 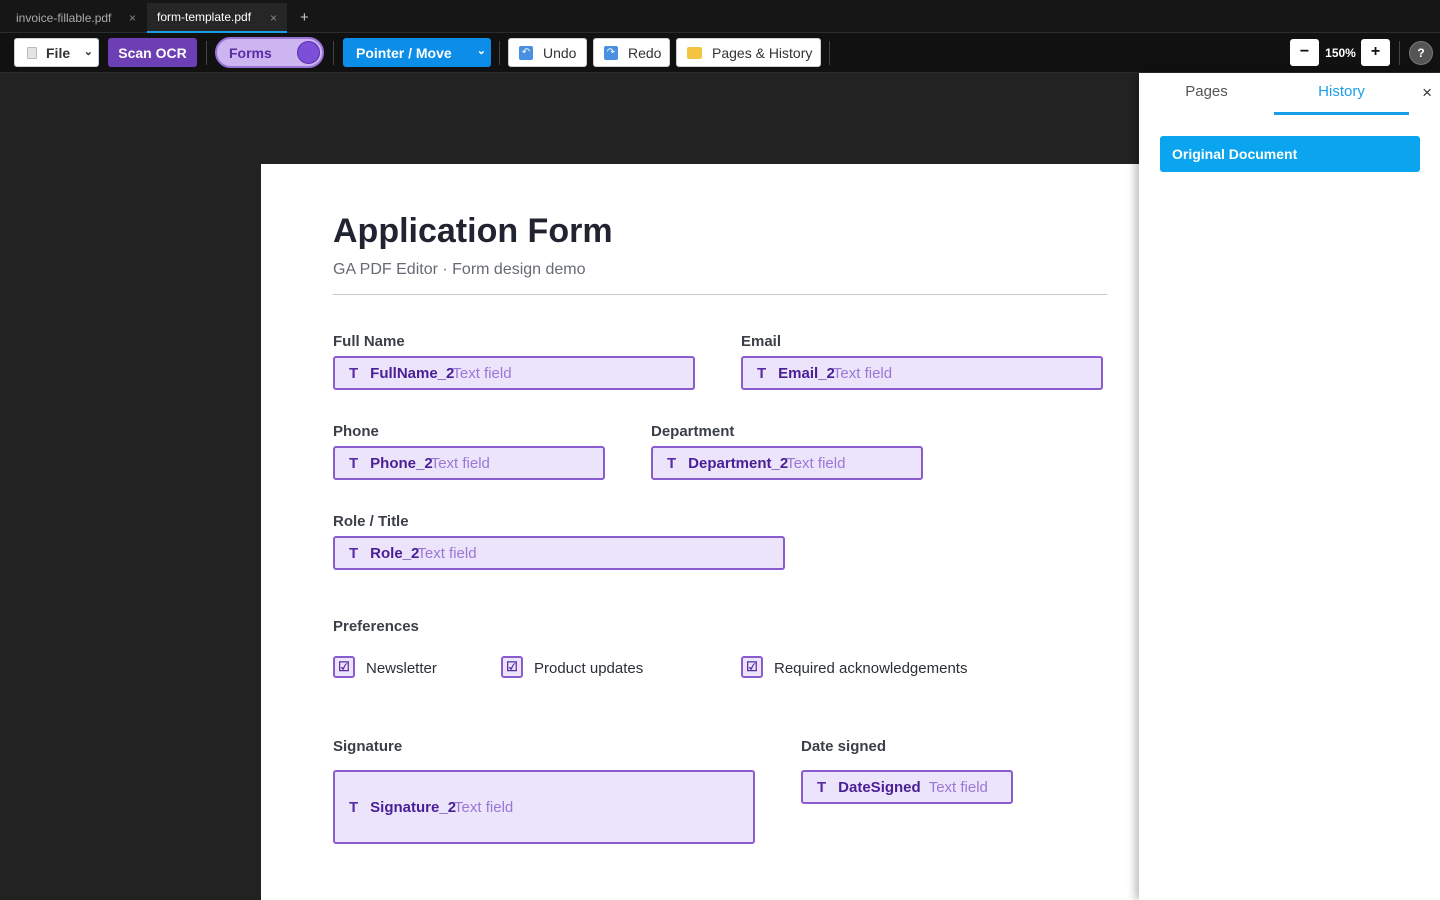 What do you see at coordinates (152, 52) in the screenshot?
I see `scan-ocr-button: Scan OCR` at bounding box center [152, 52].